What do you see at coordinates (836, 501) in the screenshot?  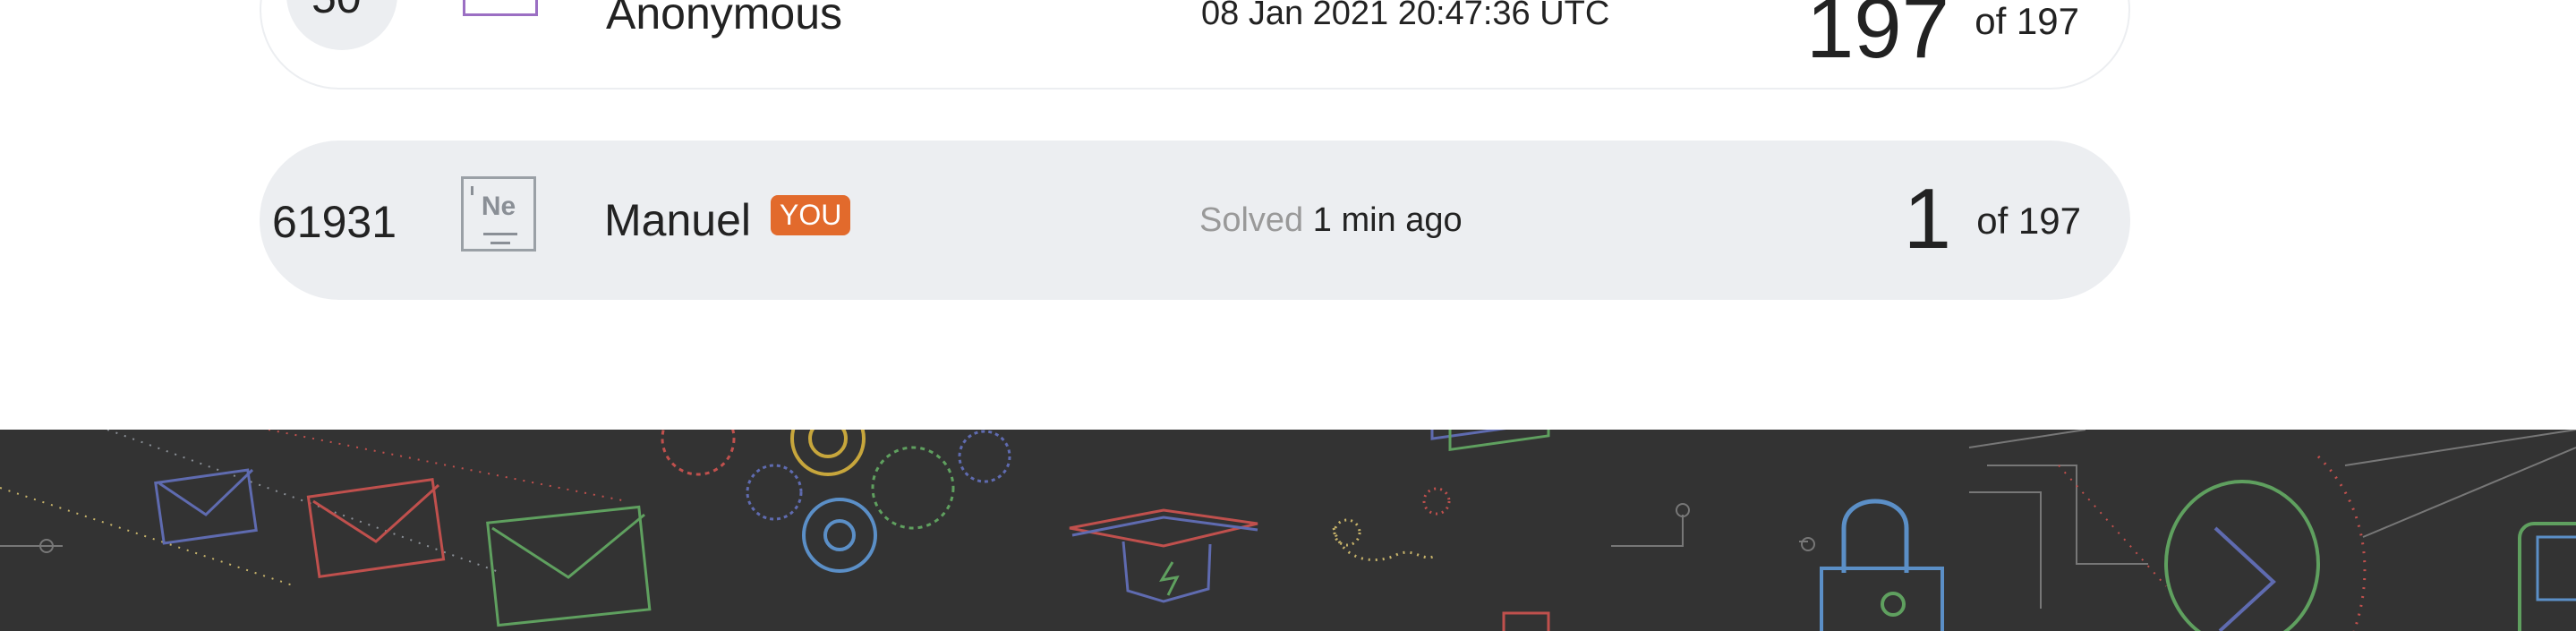 I see `gear-icon` at bounding box center [836, 501].